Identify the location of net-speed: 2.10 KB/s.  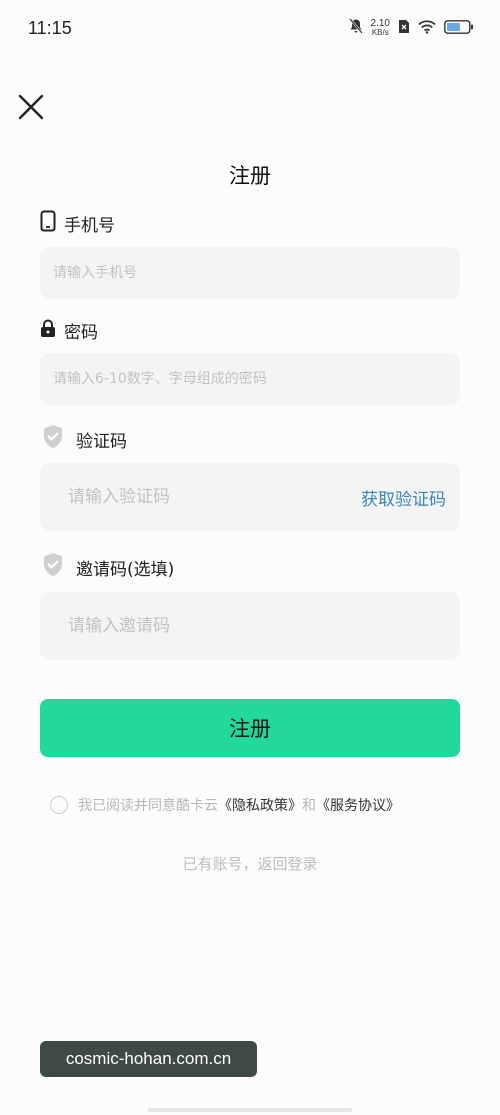
(380, 28).